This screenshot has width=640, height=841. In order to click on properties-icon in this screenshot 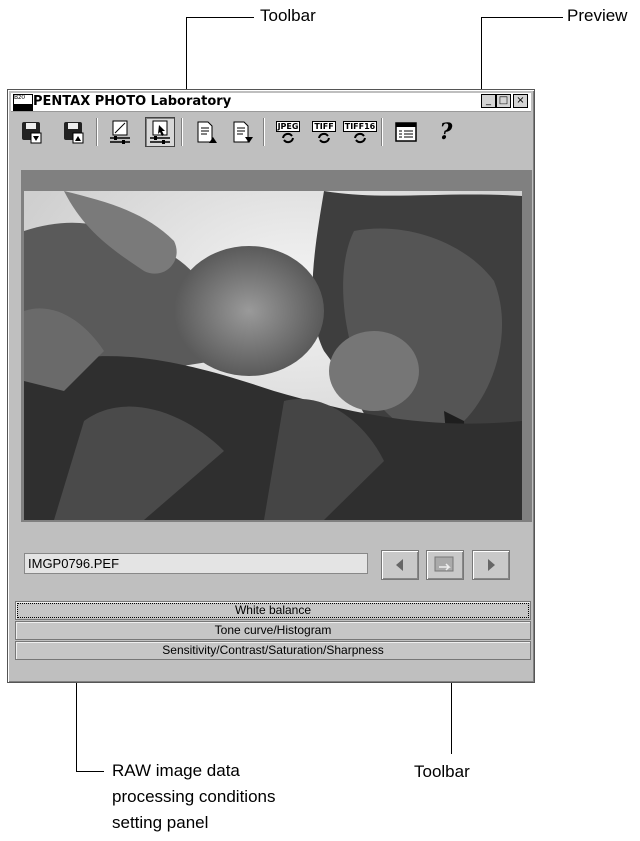, I will do `click(406, 132)`.